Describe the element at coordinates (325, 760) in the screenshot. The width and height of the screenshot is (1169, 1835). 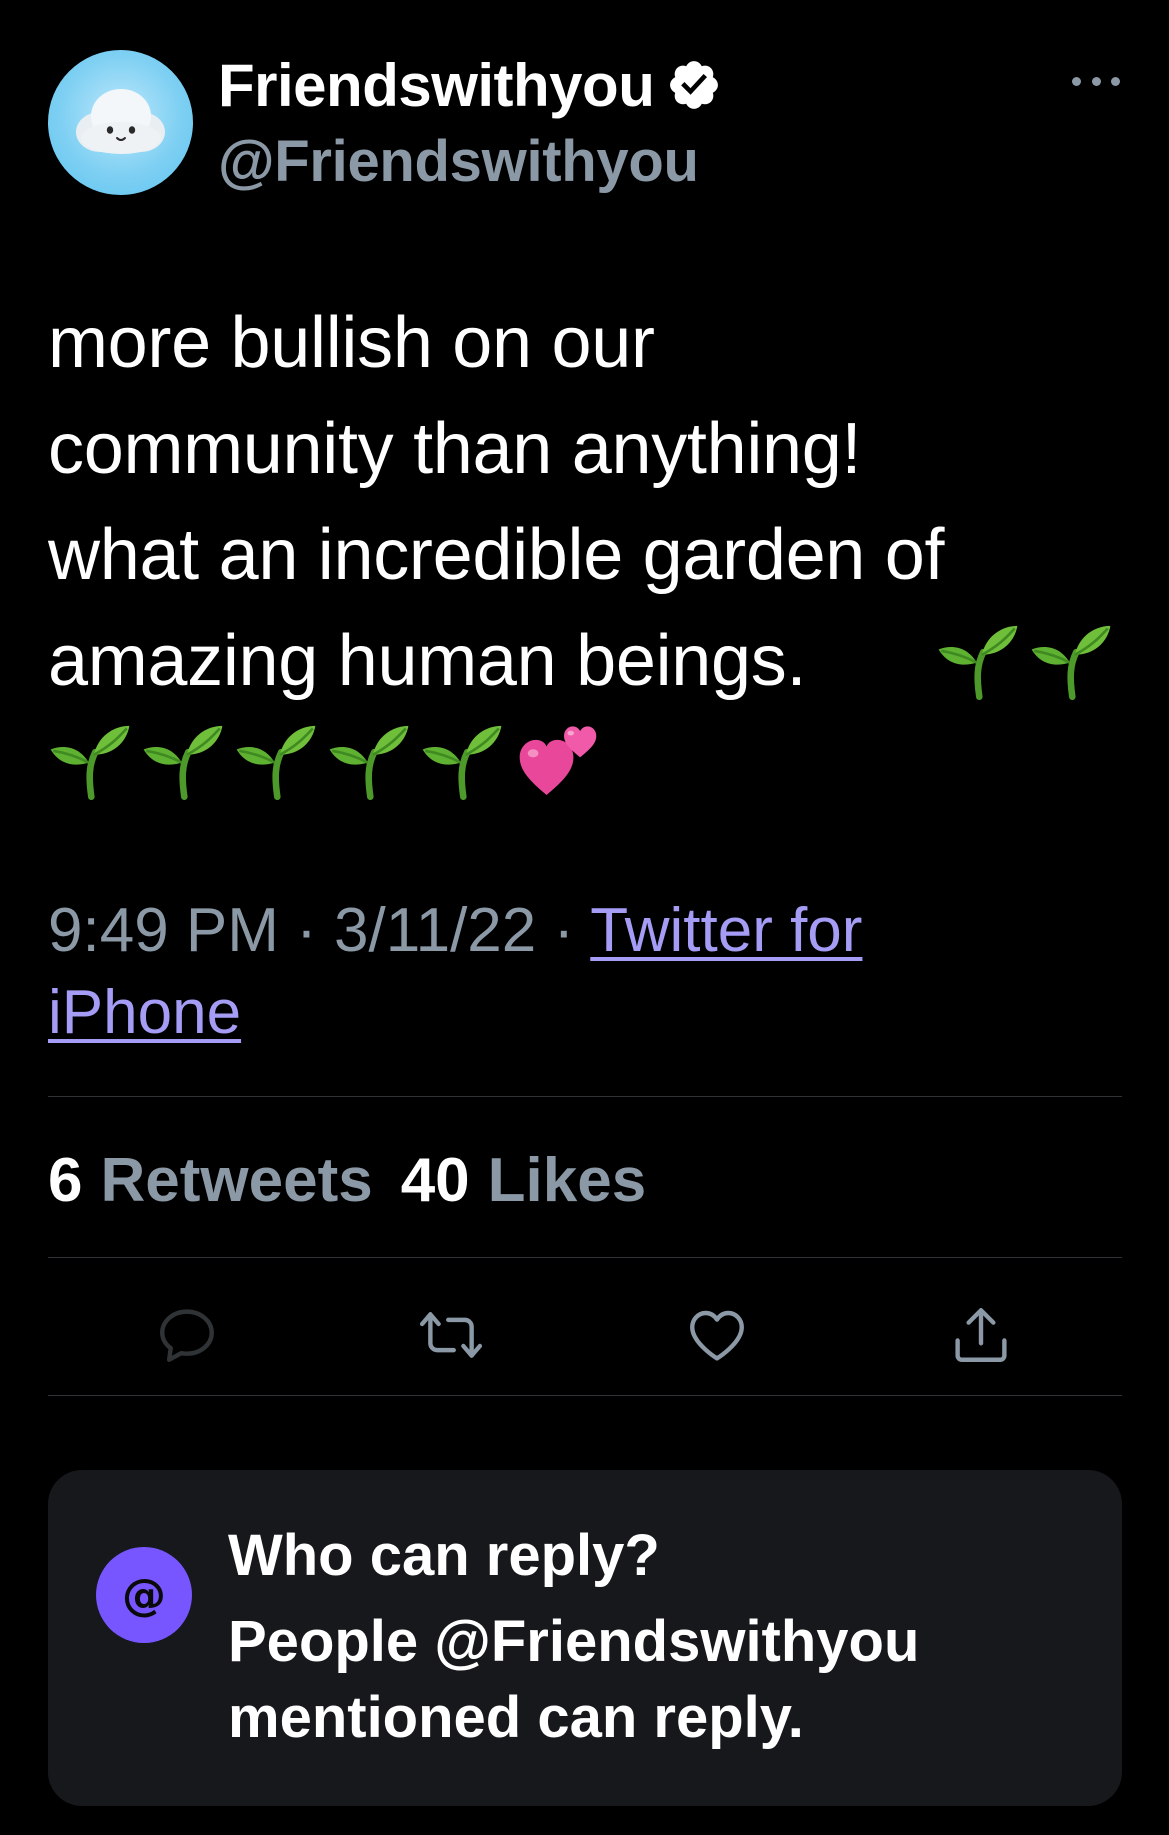
I see `emoji-group` at that location.